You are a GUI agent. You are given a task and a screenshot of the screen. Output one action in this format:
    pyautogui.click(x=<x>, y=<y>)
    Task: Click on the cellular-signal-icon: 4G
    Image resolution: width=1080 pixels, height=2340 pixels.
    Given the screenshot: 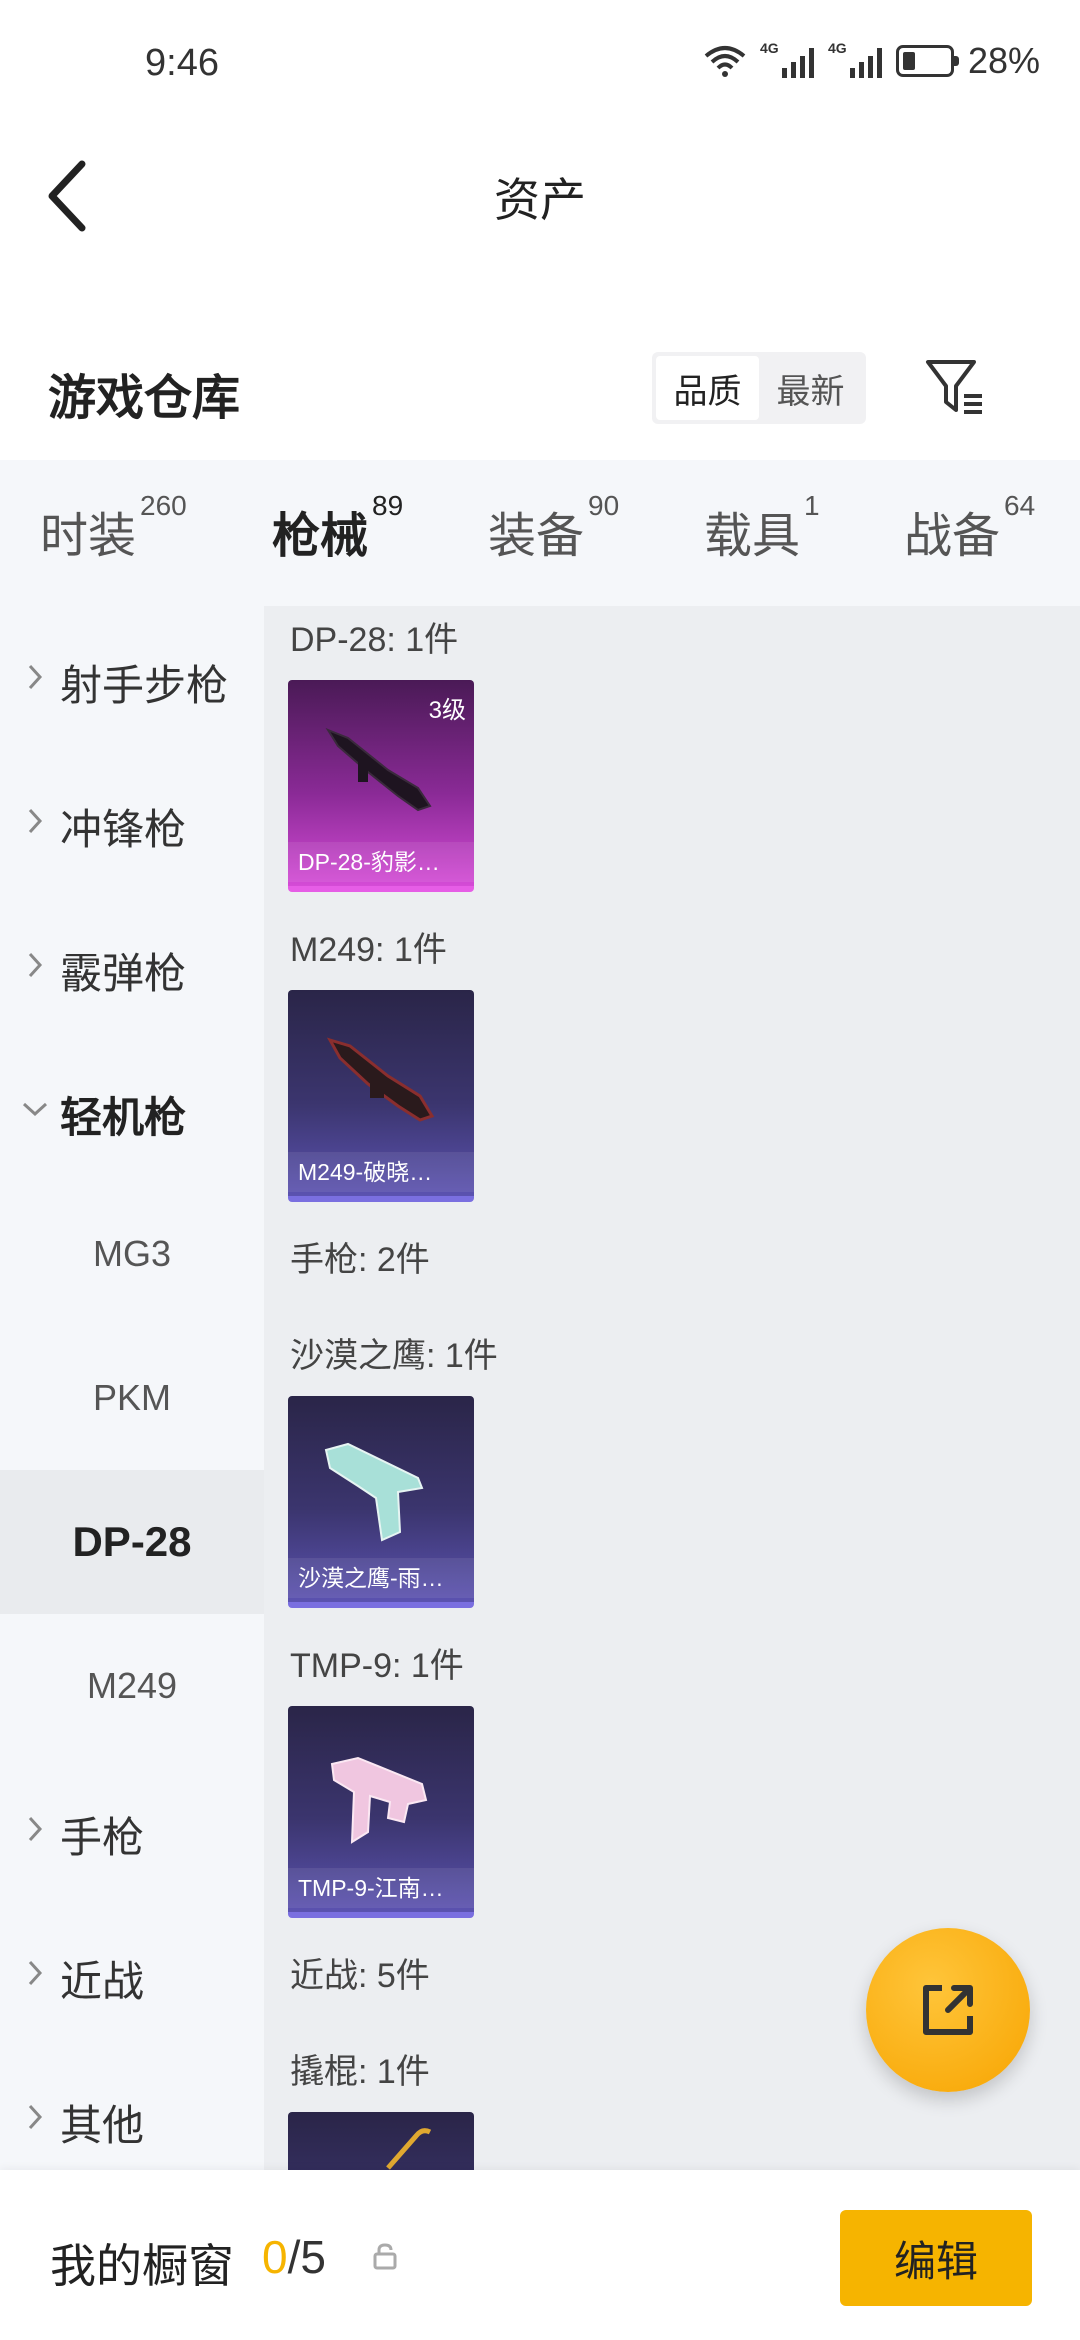 What is the action you would take?
    pyautogui.click(x=787, y=59)
    